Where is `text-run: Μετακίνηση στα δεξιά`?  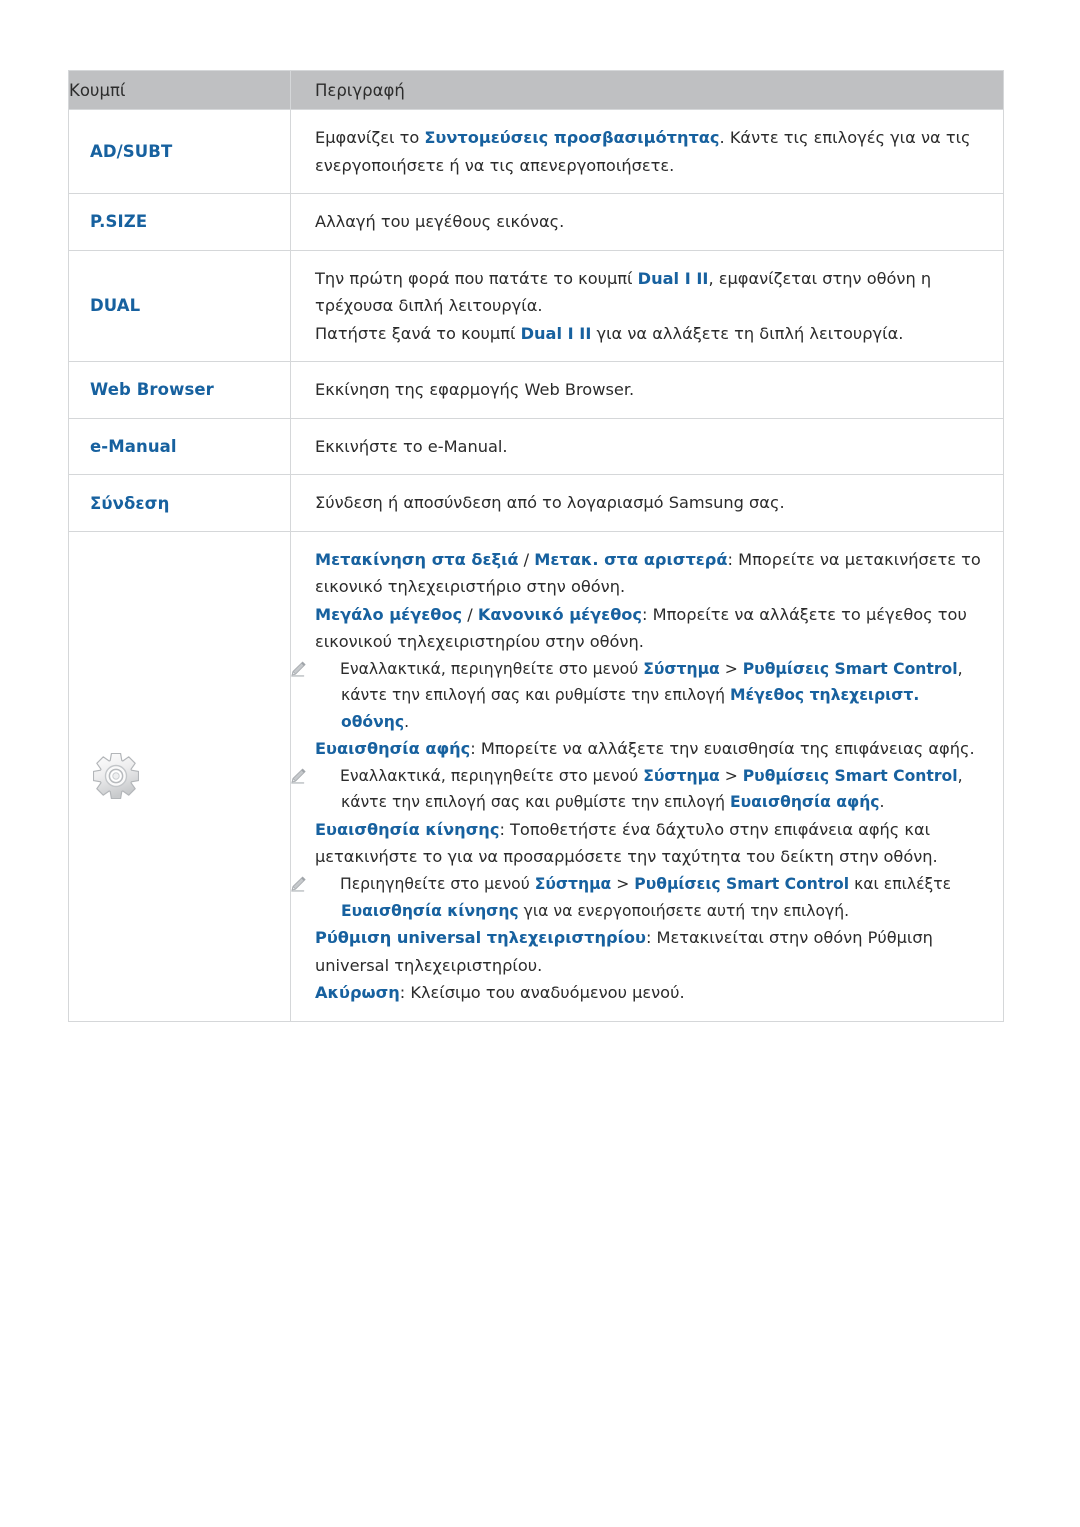 text-run: Μετακίνηση στα δεξιά is located at coordinates (417, 559).